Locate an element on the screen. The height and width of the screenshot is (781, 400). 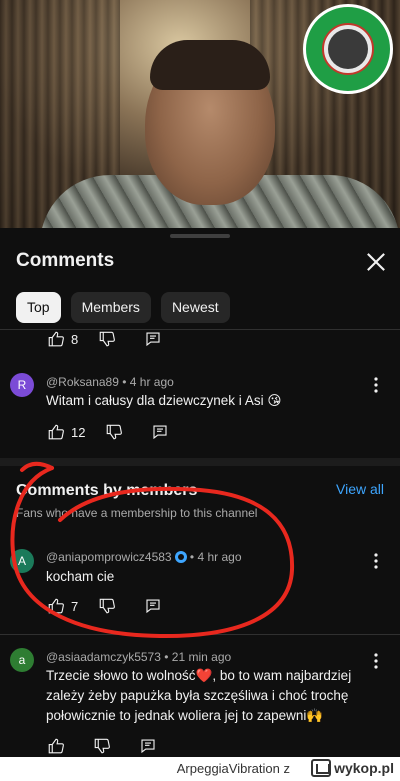
video-person-hair is located at coordinates (210, 65).